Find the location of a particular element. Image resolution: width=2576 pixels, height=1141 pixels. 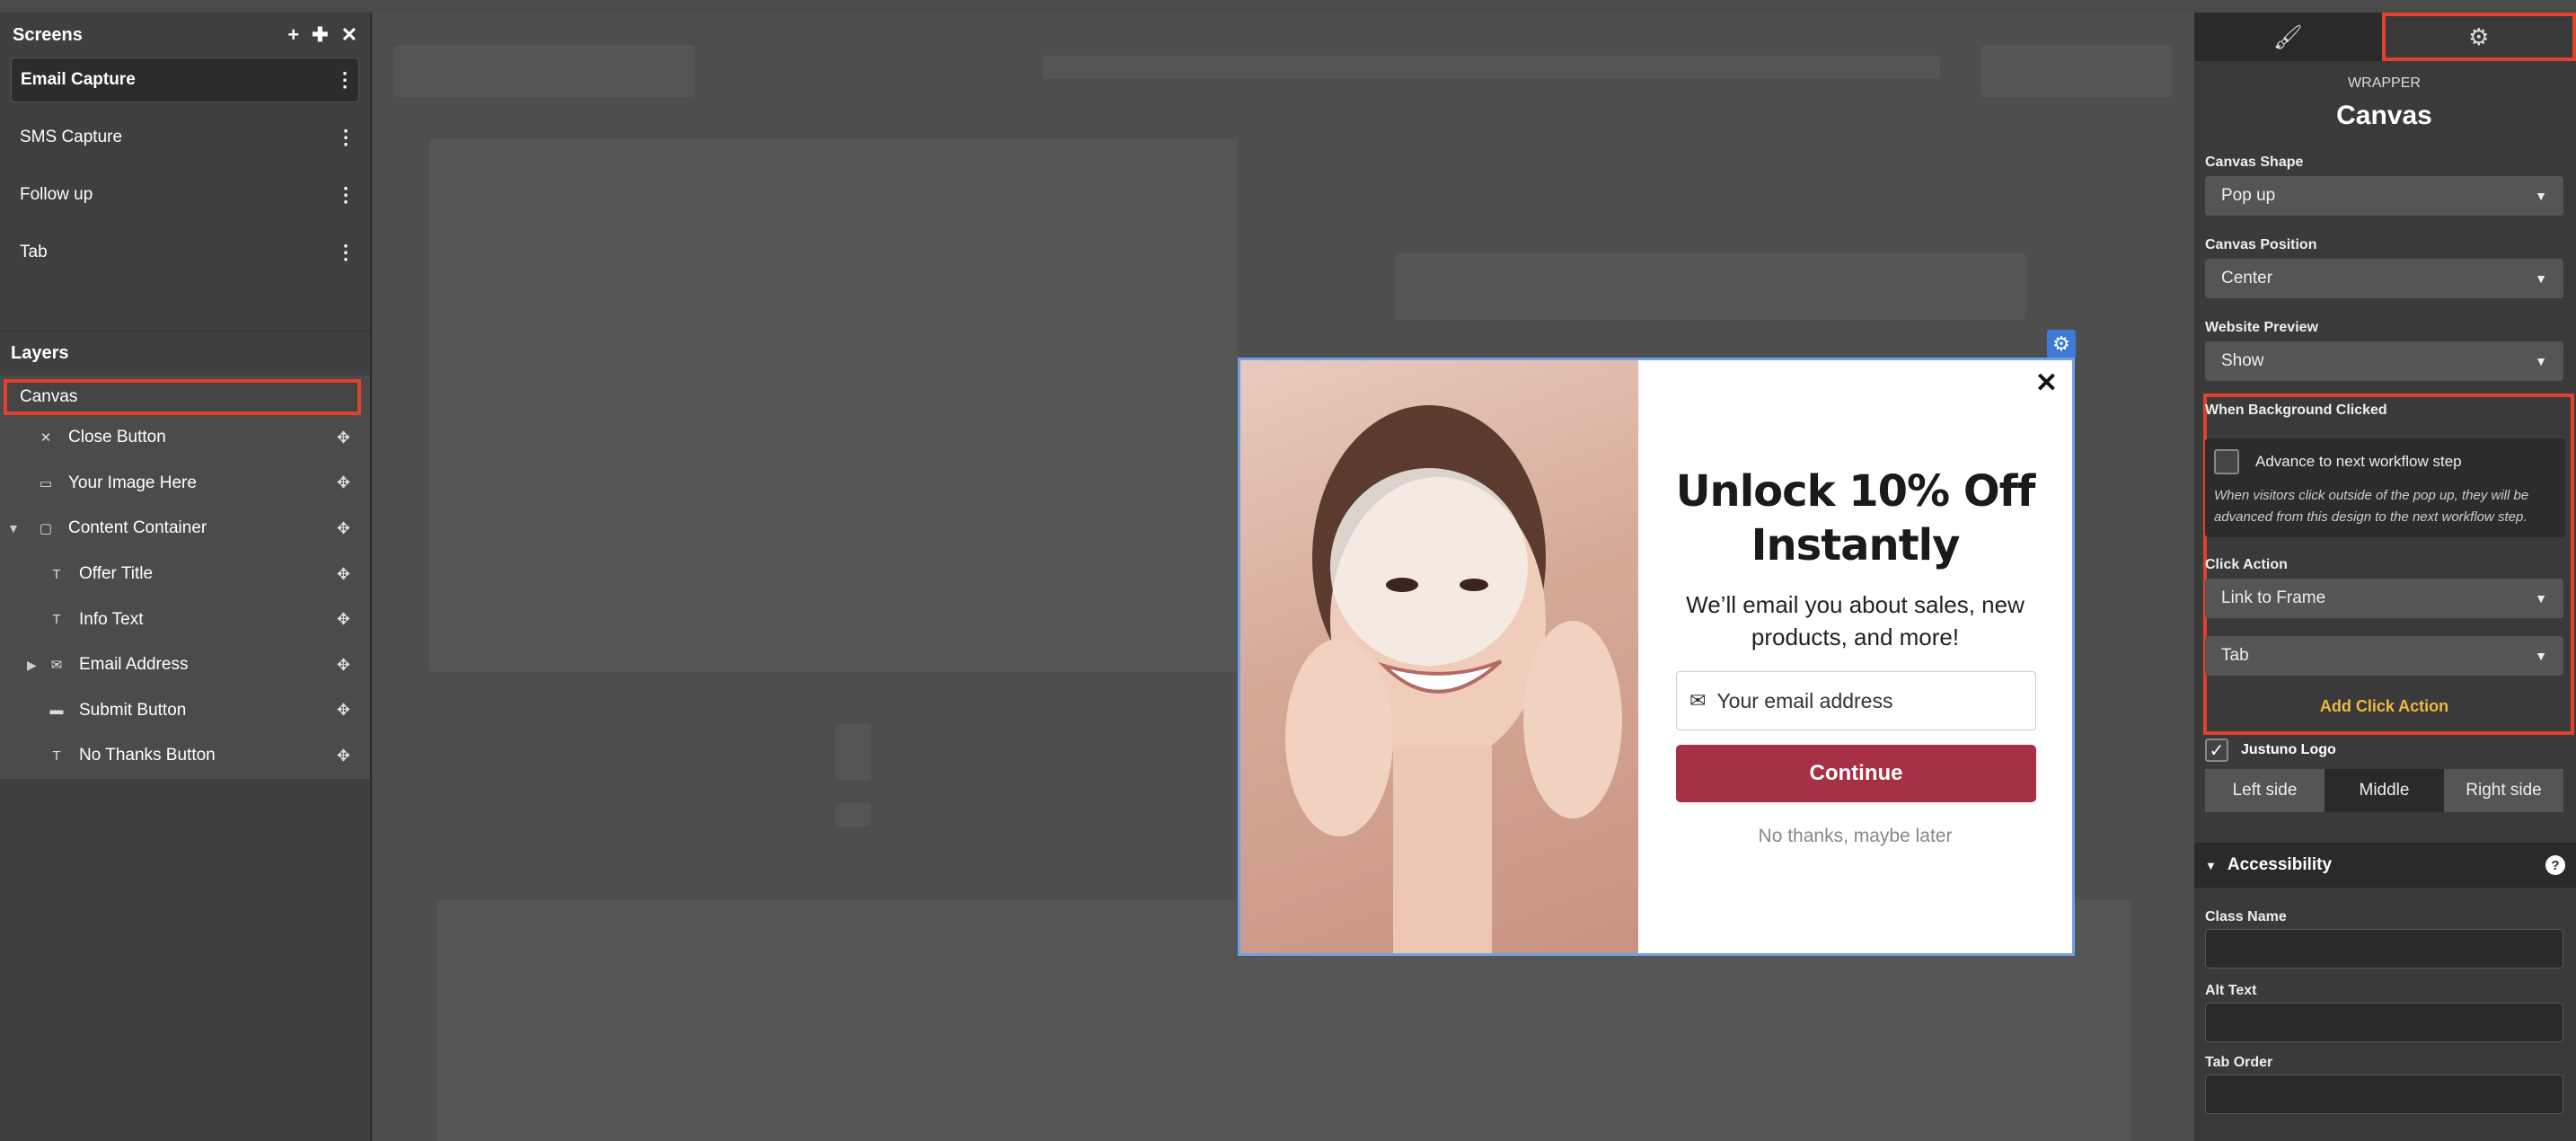

continue-button: Continue is located at coordinates (1856, 773).